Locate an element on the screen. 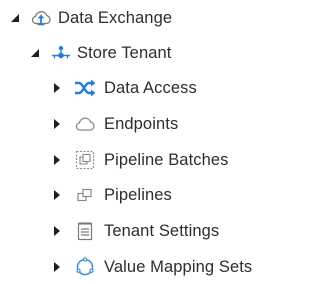 This screenshot has width=320, height=284. tree-node-pipelines: Pipelines is located at coordinates (86, 195).